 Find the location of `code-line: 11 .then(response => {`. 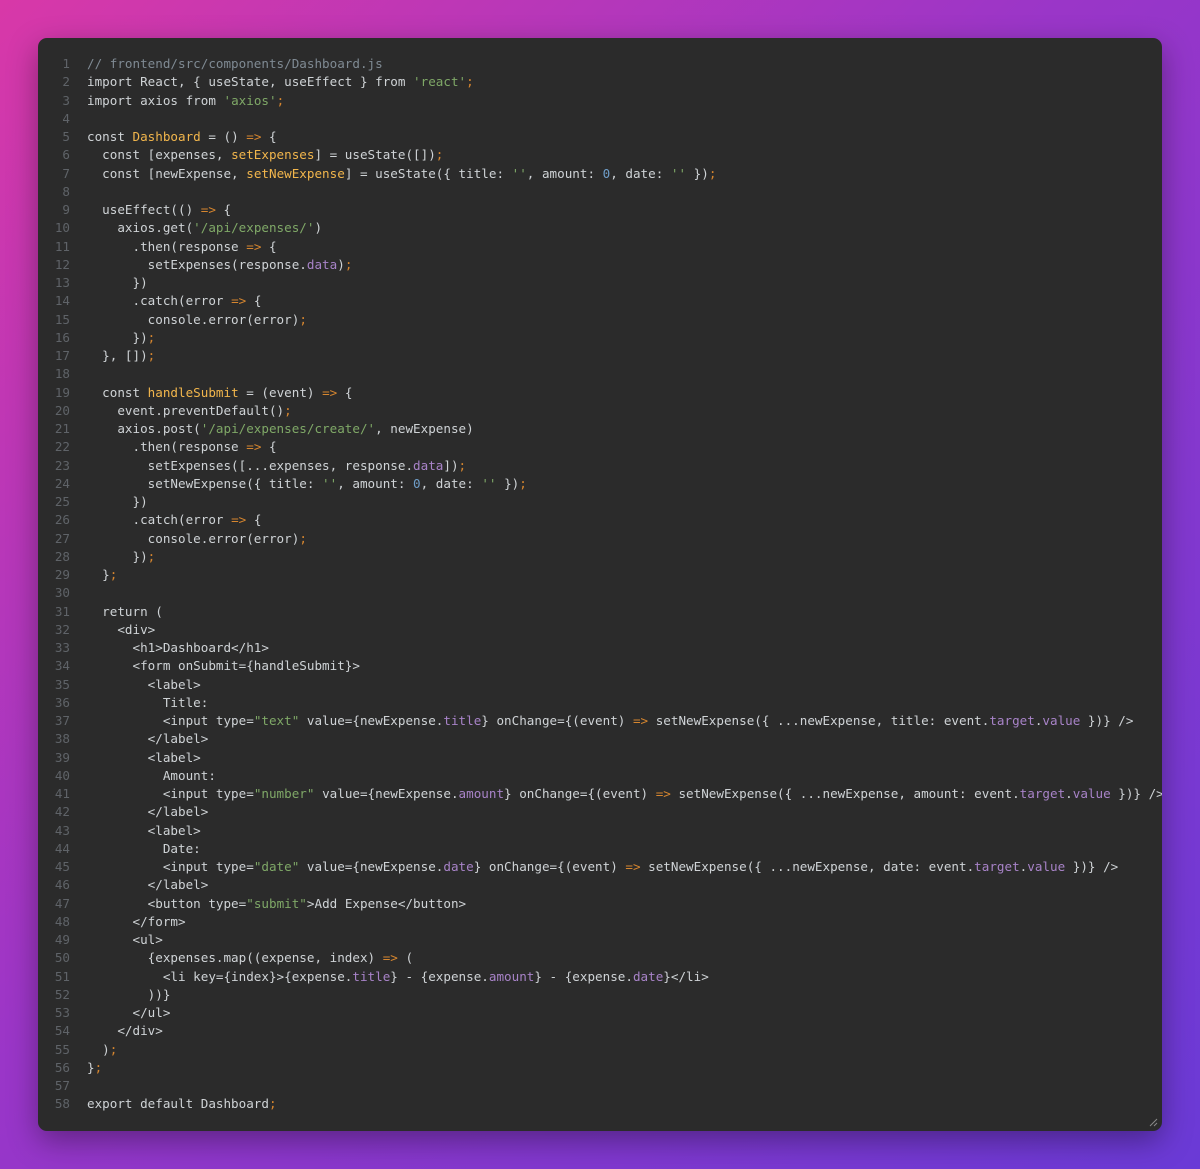

code-line: 11 .then(response => { is located at coordinates (600, 247).